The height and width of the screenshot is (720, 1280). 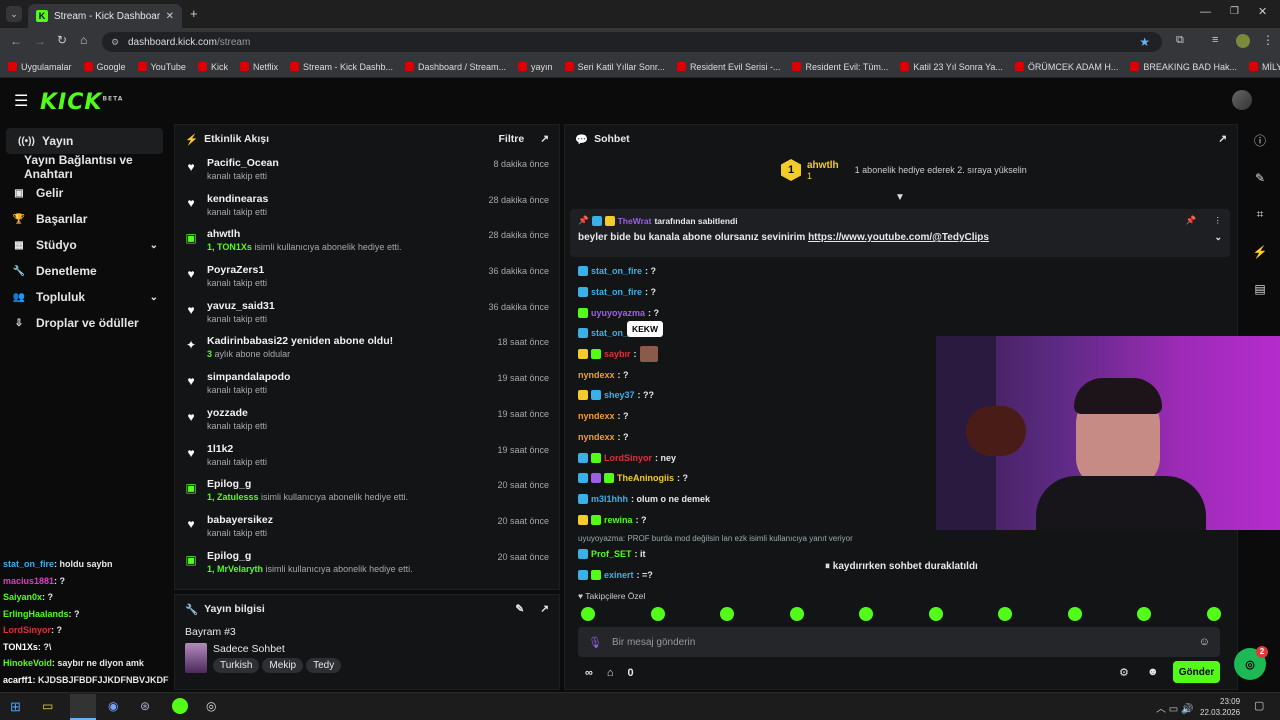 I want to click on tab-close-icon: ✕, so click(x=170, y=16).